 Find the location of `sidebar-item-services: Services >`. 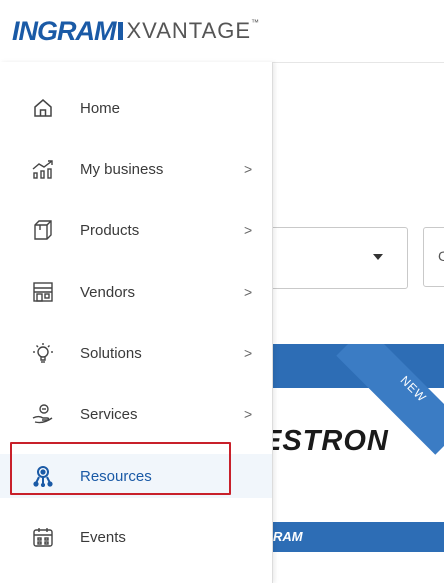

sidebar-item-services: Services > is located at coordinates (136, 414).